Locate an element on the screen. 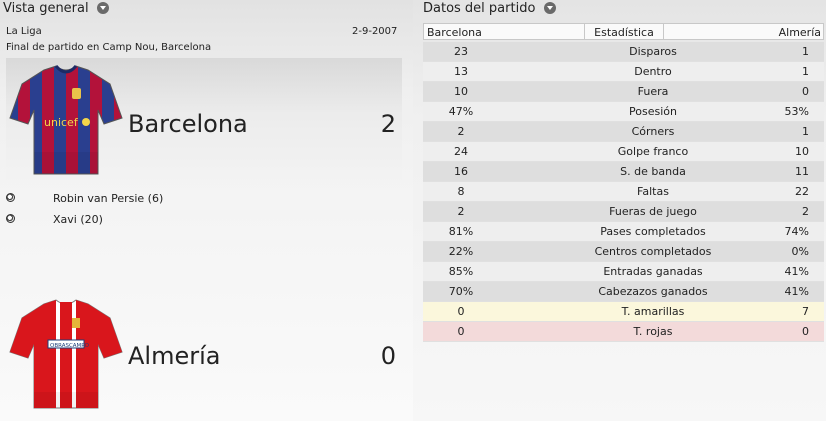  stat-label: T. amarillas is located at coordinates (653, 311).